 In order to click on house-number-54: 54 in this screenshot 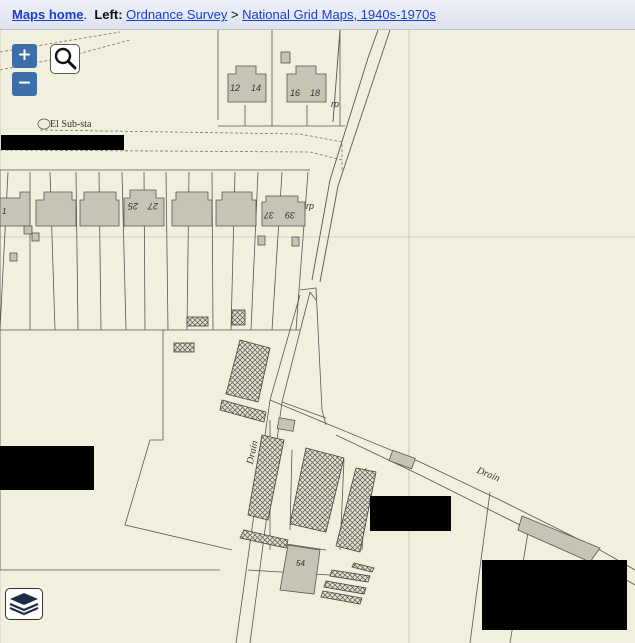, I will do `click(300, 563)`.